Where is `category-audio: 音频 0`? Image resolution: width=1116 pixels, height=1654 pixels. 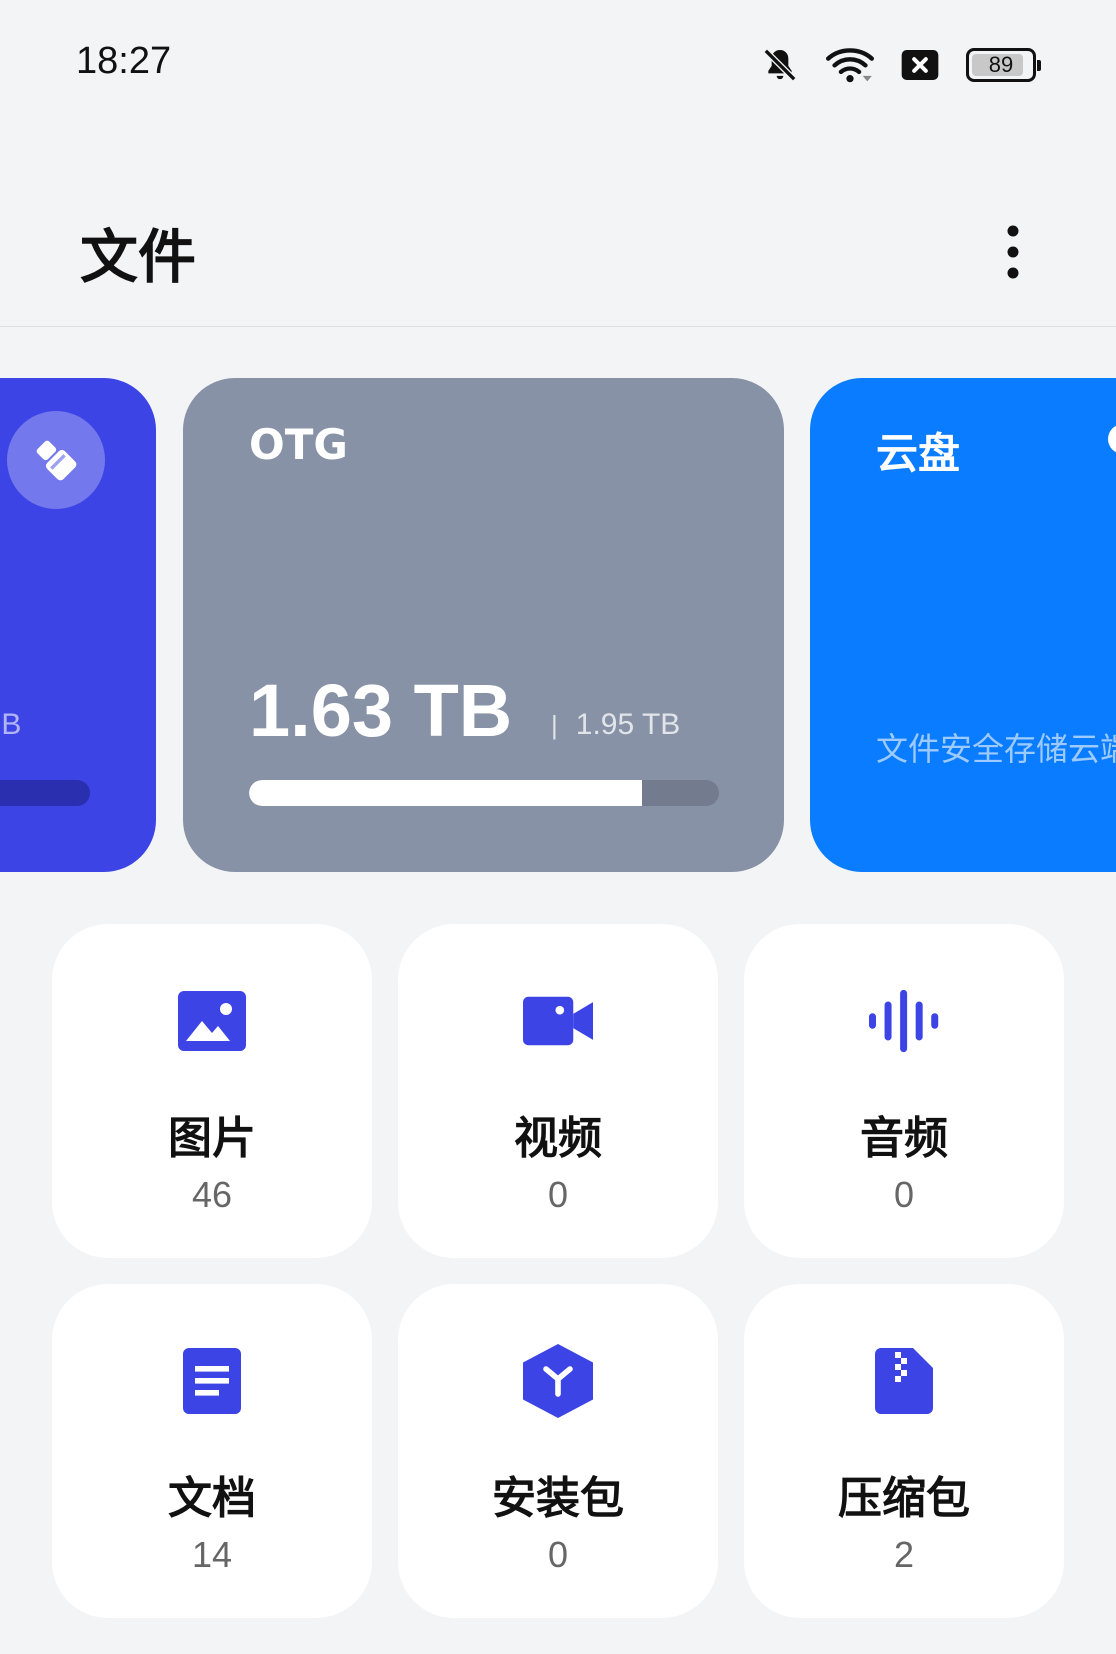
category-audio: 音频 0 is located at coordinates (904, 1091).